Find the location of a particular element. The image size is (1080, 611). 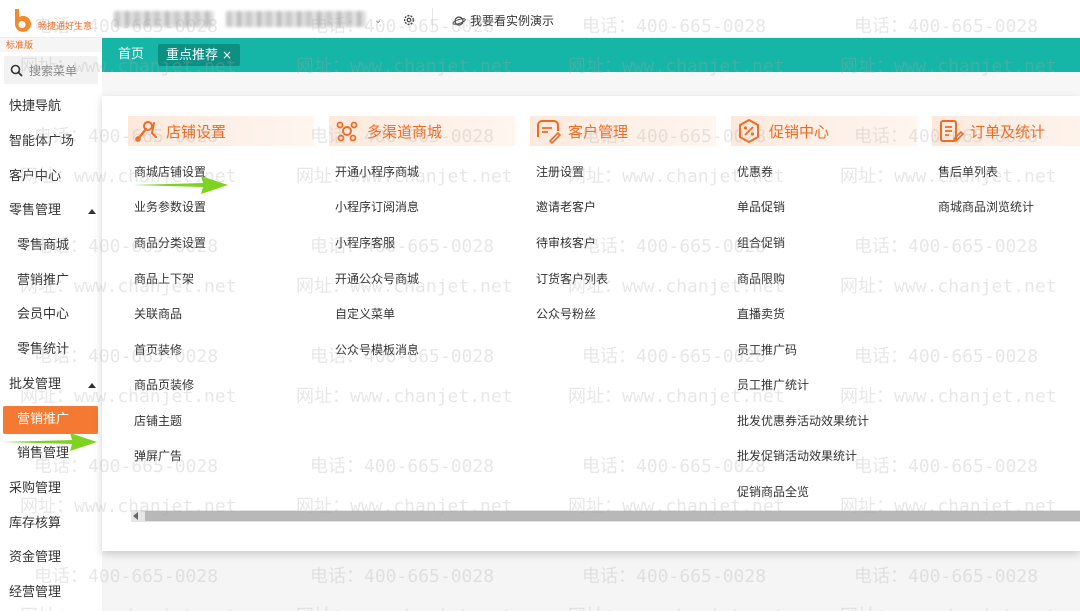

sidebar-item-customer-center: 客户中心 is located at coordinates (51, 177).